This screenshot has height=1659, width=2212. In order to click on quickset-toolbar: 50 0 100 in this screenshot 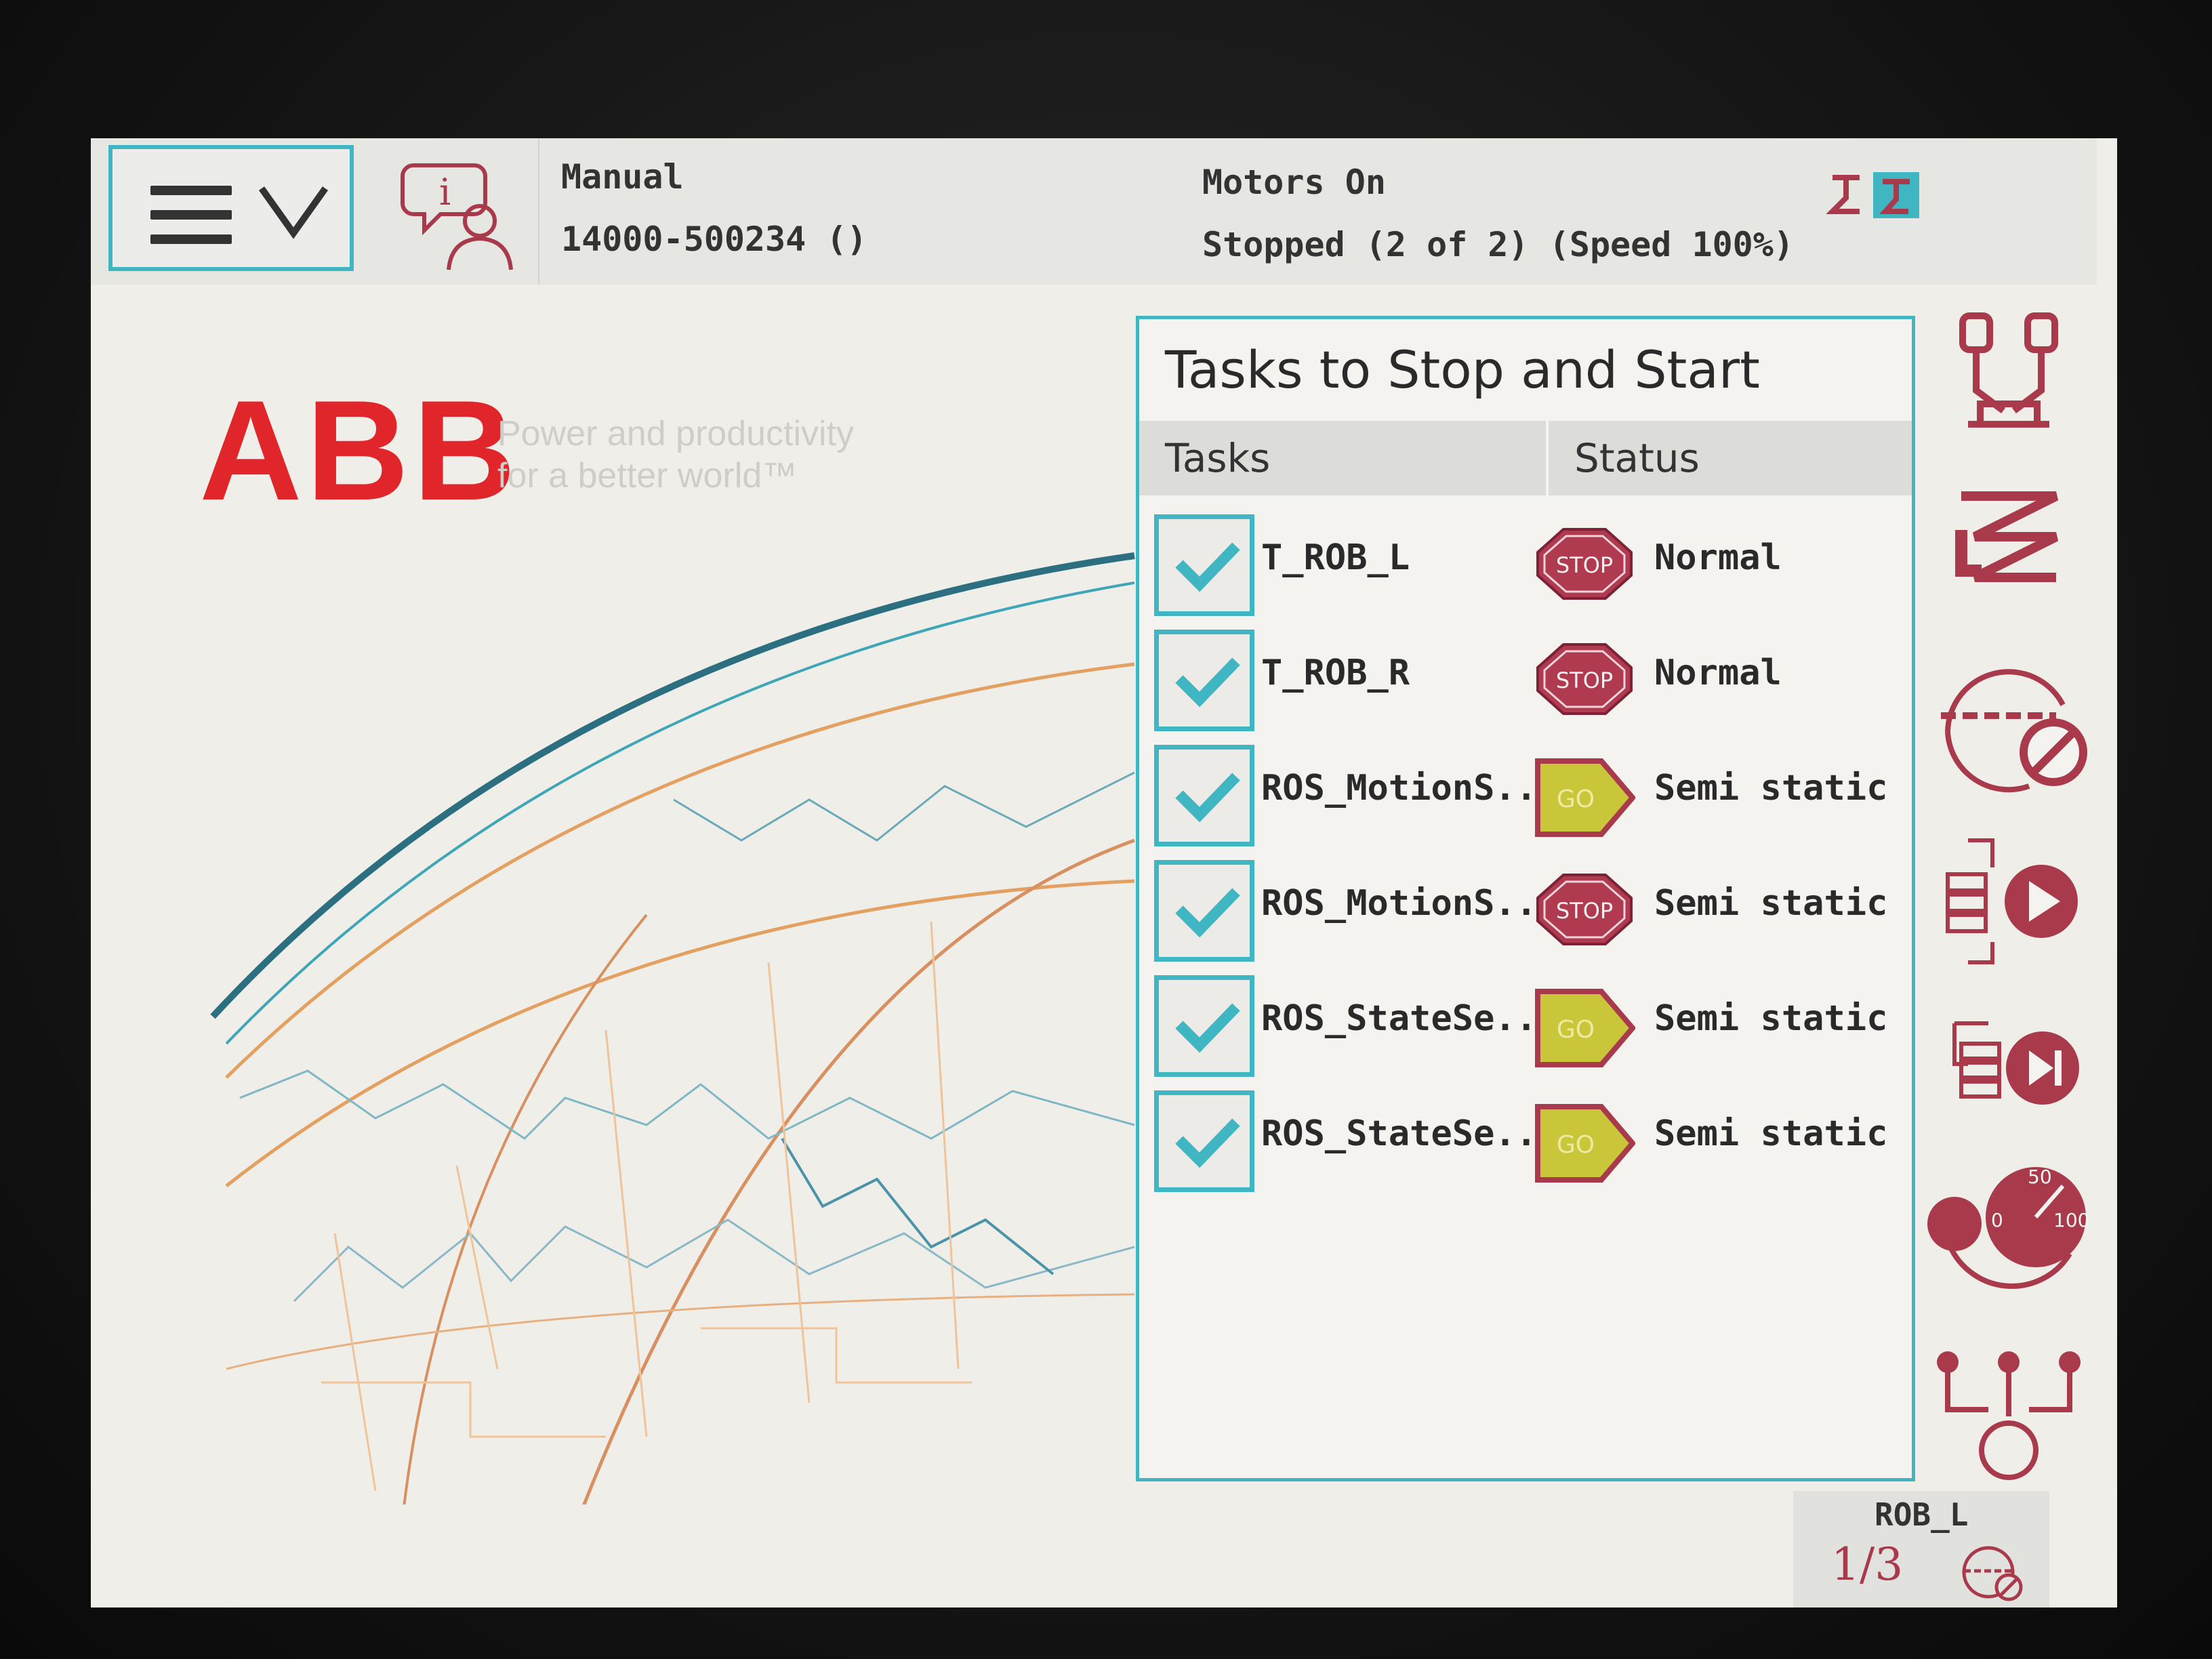, I will do `click(2009, 901)`.